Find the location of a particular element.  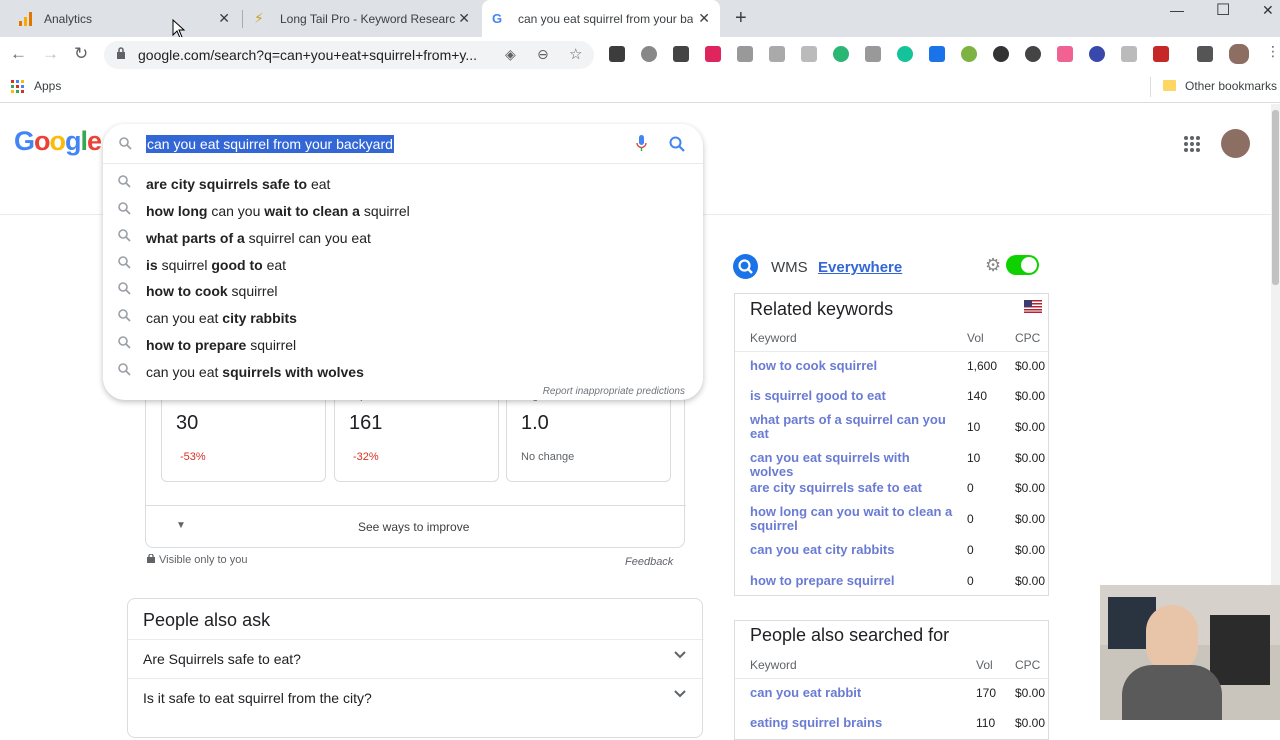

star-bookmark-icon: ☆ is located at coordinates (575, 54).